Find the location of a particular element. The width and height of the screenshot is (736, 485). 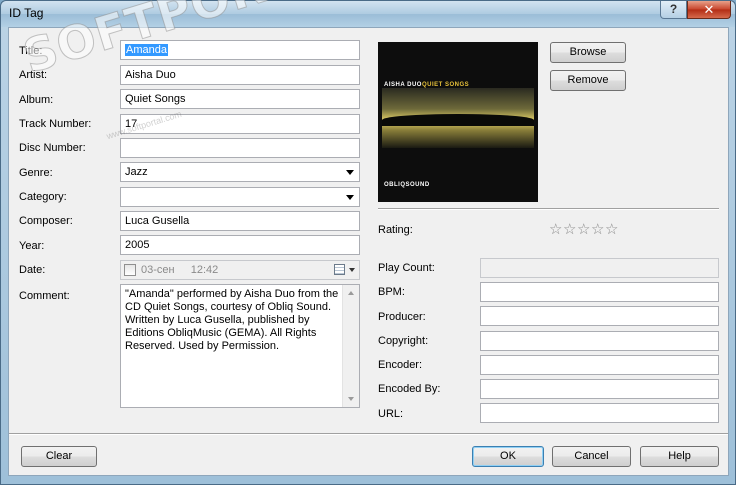

category-dropdown is located at coordinates (240, 197).